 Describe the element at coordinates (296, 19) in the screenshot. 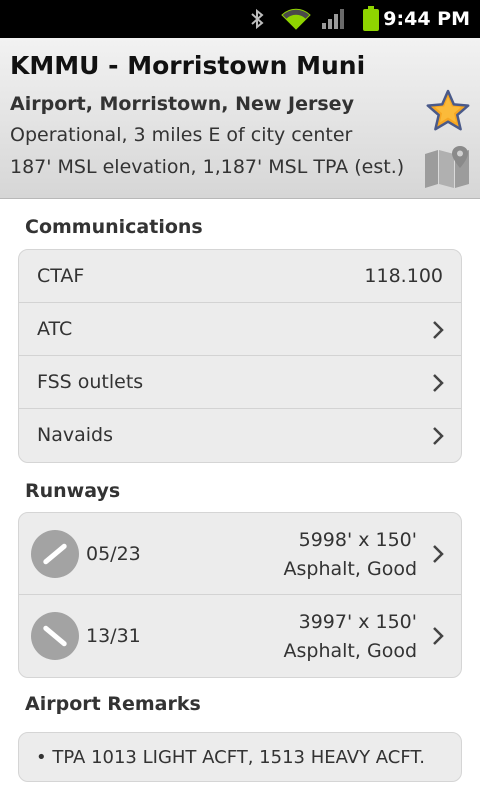

I see `wifi-icon` at that location.